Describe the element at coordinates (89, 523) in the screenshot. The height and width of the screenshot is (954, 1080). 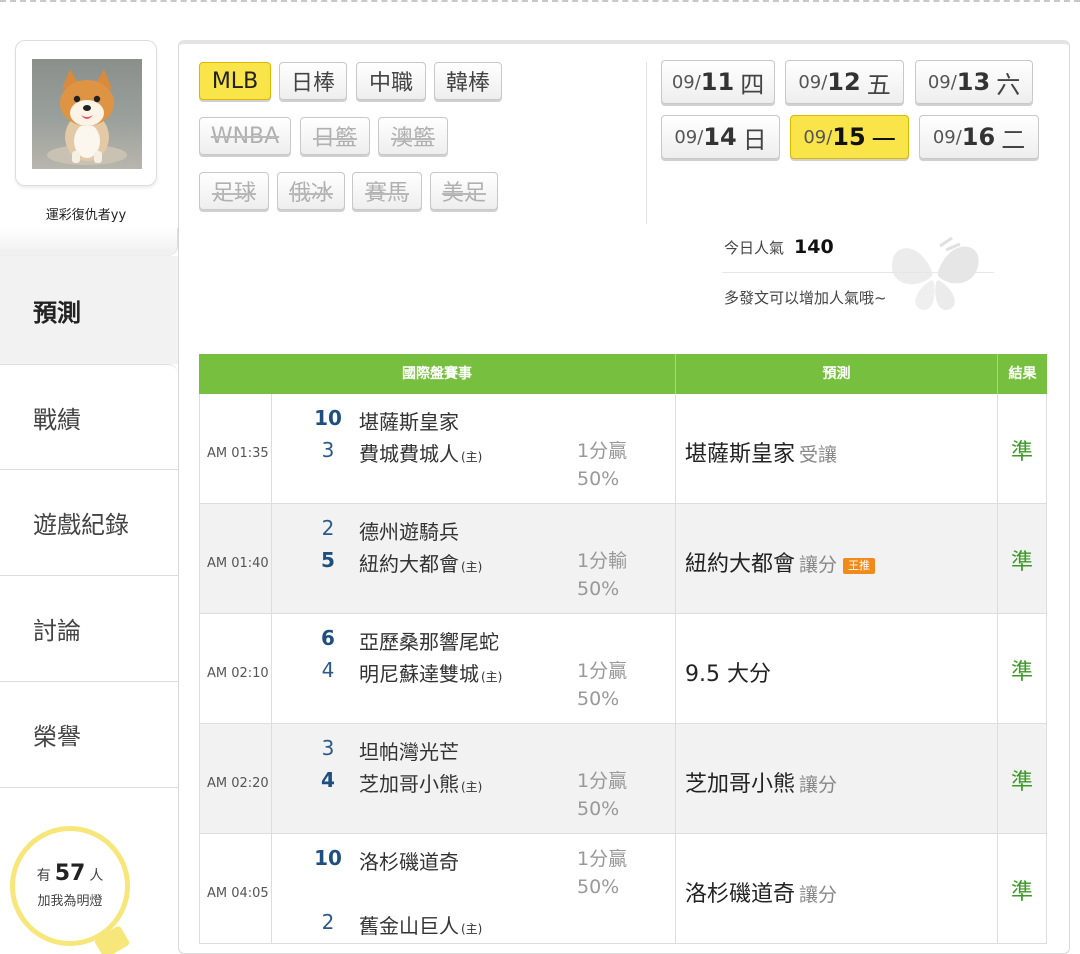
I see `nav-item-game-log: 遊戲紀錄` at that location.